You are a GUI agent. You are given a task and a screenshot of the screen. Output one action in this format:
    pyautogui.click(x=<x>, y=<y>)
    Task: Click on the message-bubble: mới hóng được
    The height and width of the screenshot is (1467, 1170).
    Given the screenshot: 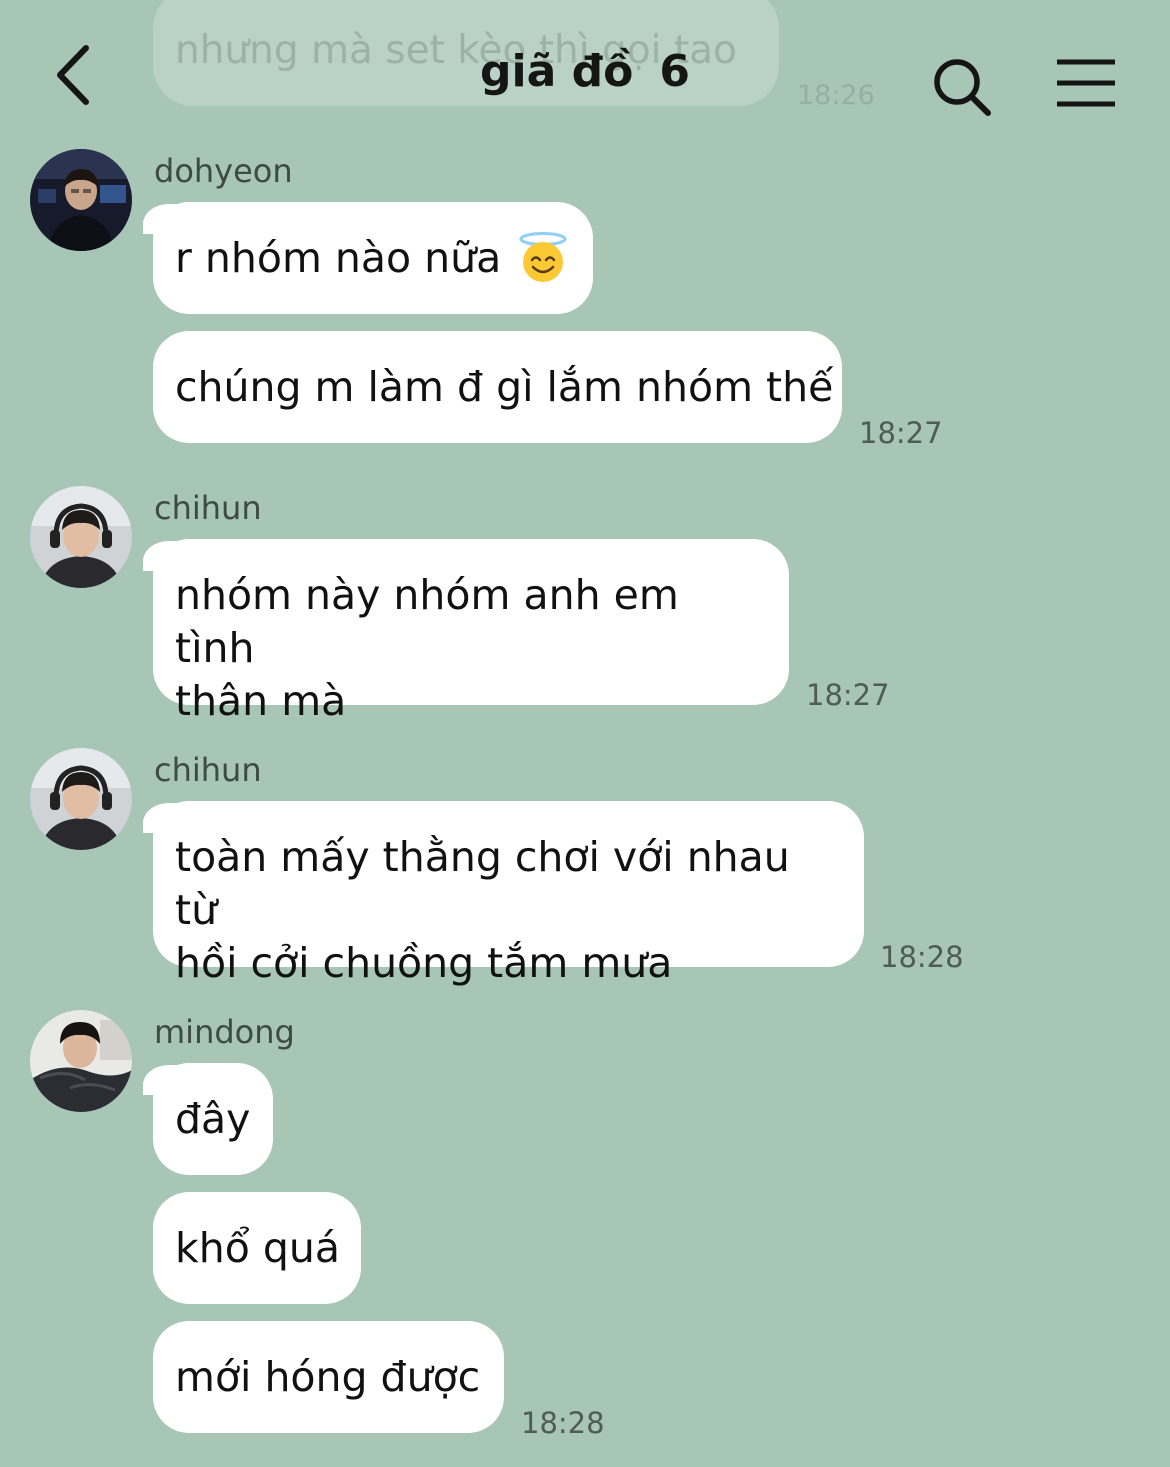 What is the action you would take?
    pyautogui.click(x=328, y=1377)
    